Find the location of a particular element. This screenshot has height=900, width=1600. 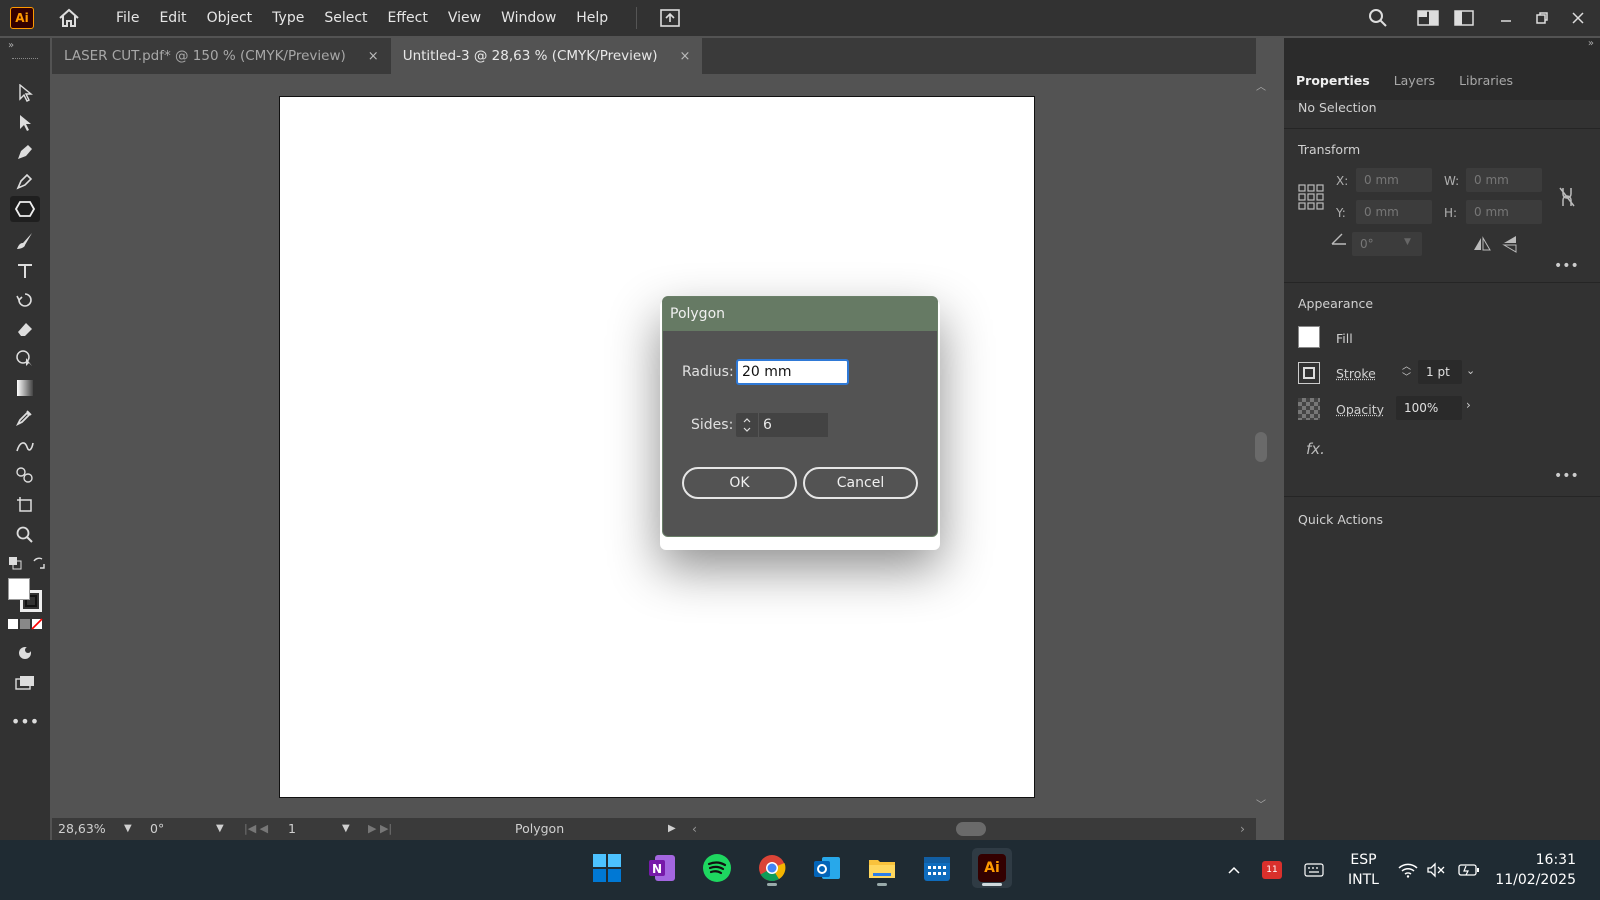

restore-icon is located at coordinates (1542, 18).